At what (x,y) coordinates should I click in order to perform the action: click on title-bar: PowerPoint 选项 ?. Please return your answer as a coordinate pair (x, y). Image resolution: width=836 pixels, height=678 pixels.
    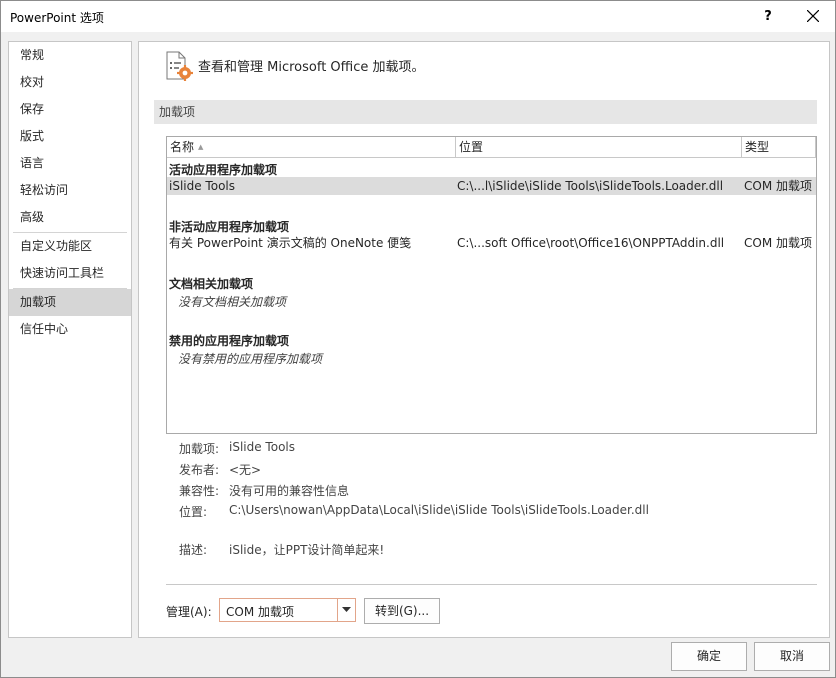
    Looking at the image, I should click on (418, 16).